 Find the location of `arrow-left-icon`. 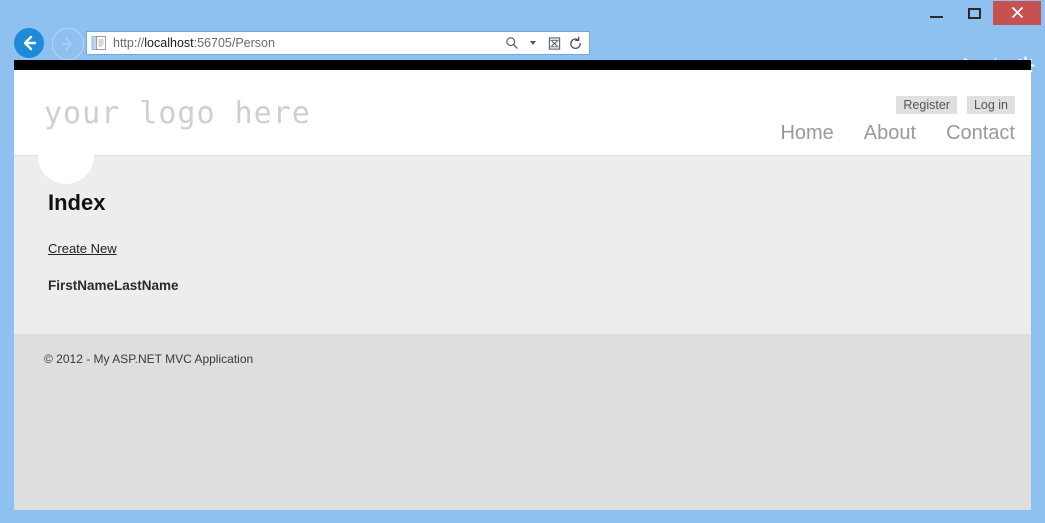

arrow-left-icon is located at coordinates (30, 43).